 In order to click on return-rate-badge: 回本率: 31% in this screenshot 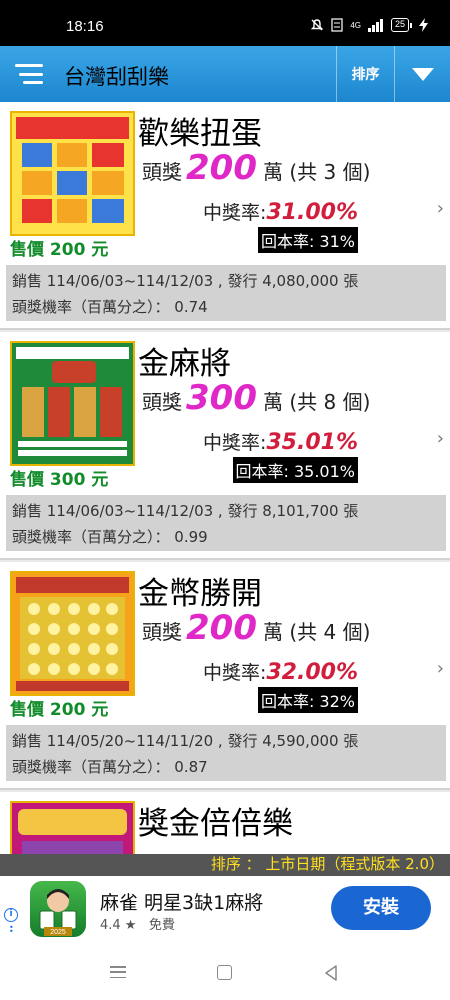, I will do `click(307, 240)`.